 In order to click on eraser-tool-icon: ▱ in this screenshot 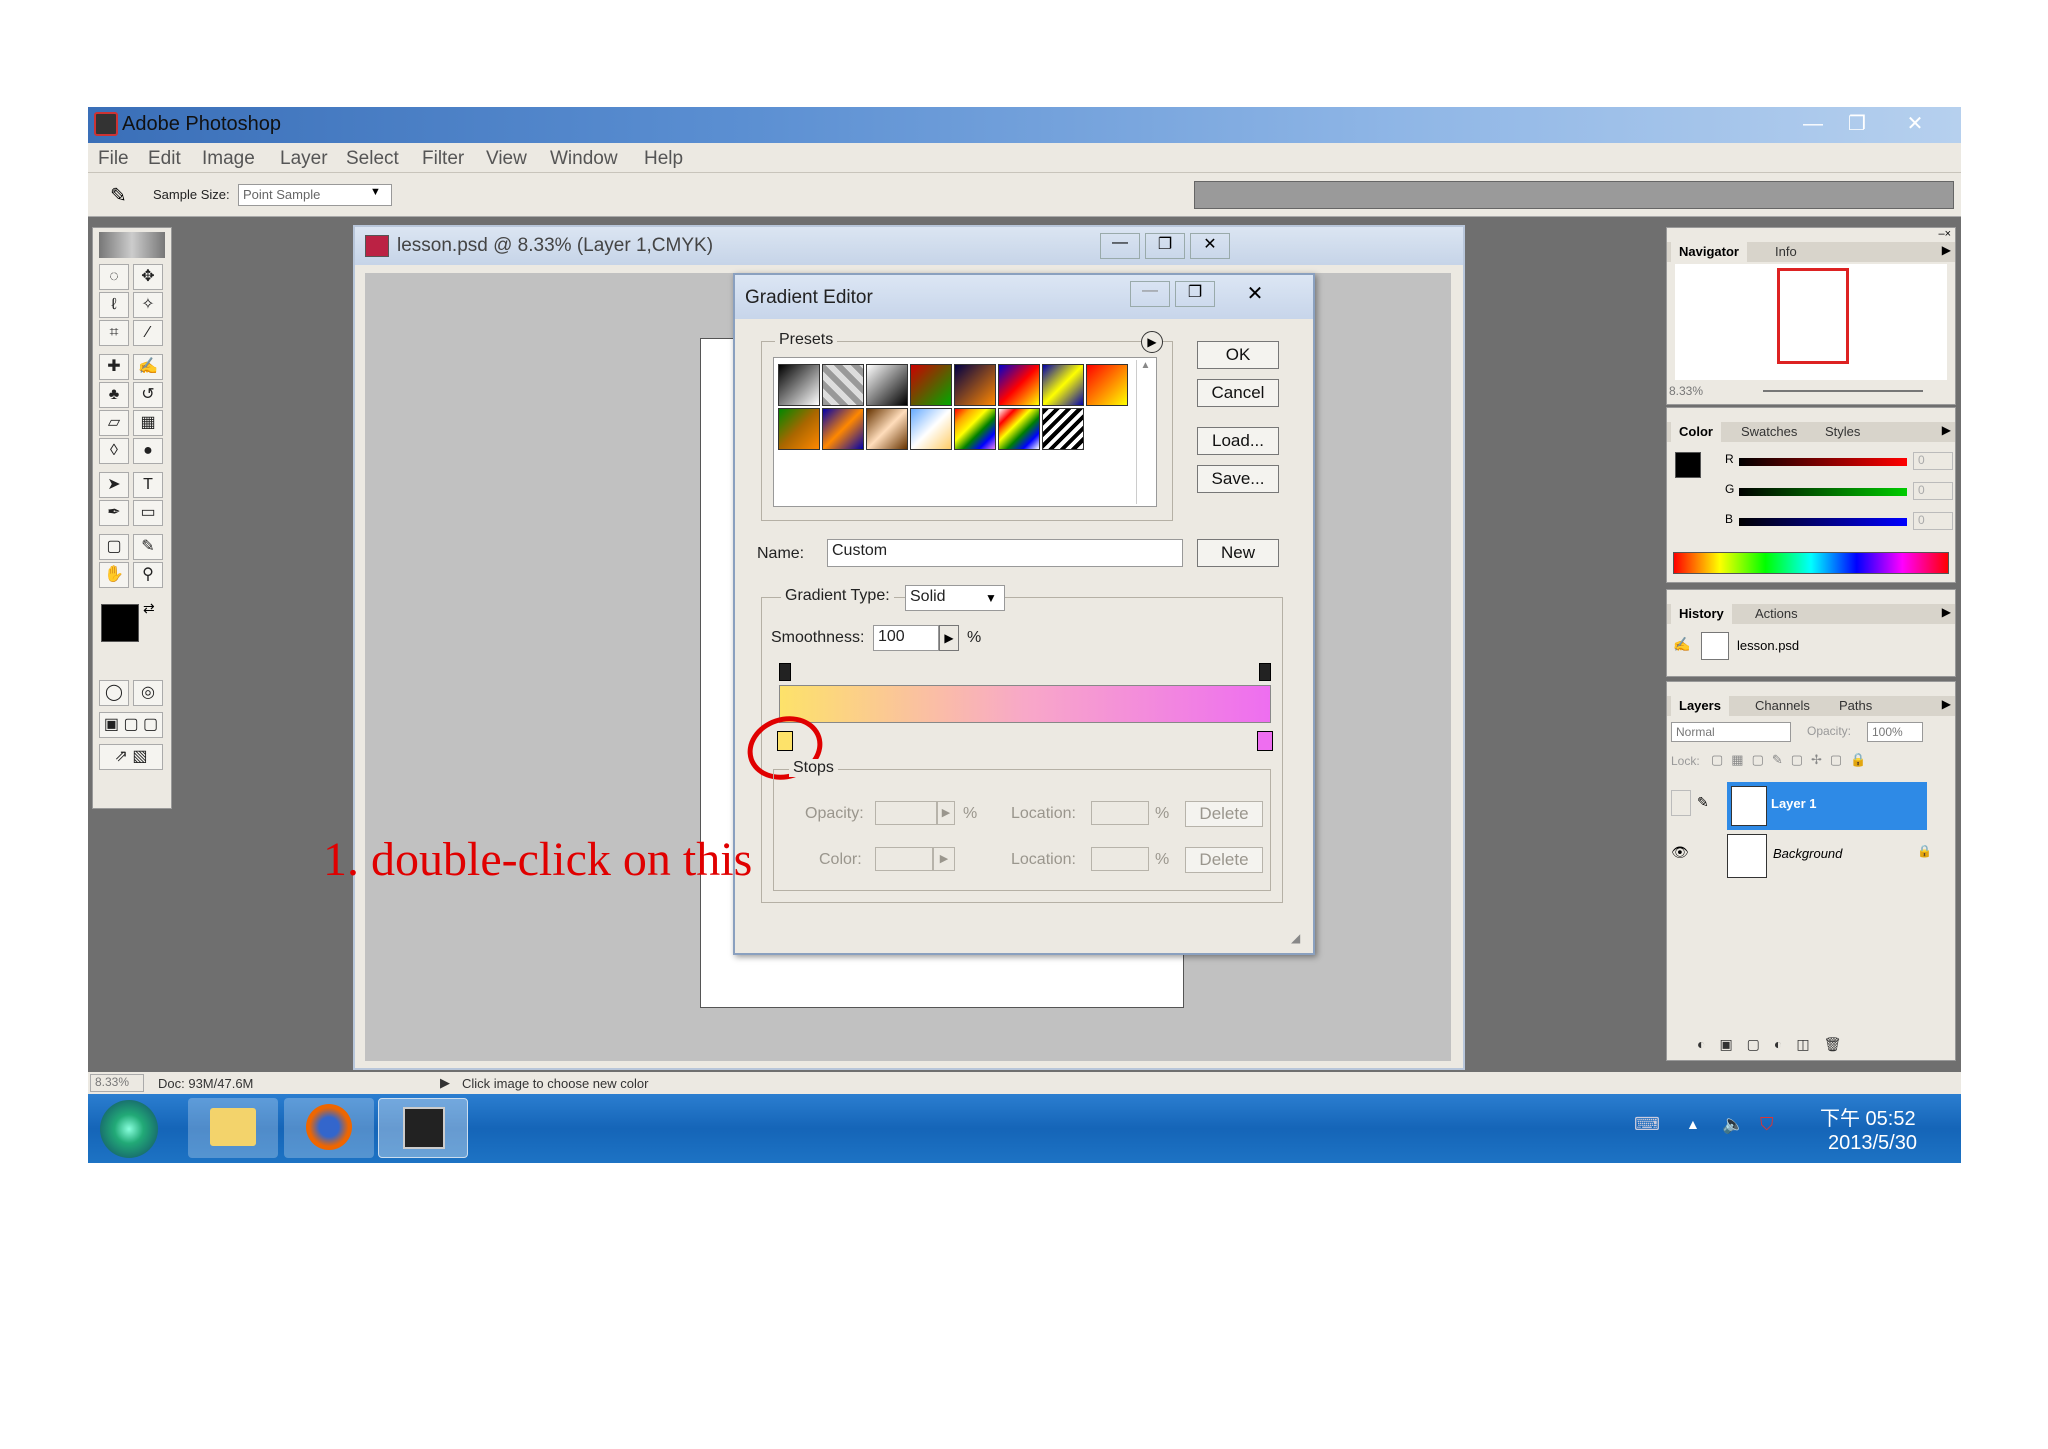, I will do `click(114, 423)`.